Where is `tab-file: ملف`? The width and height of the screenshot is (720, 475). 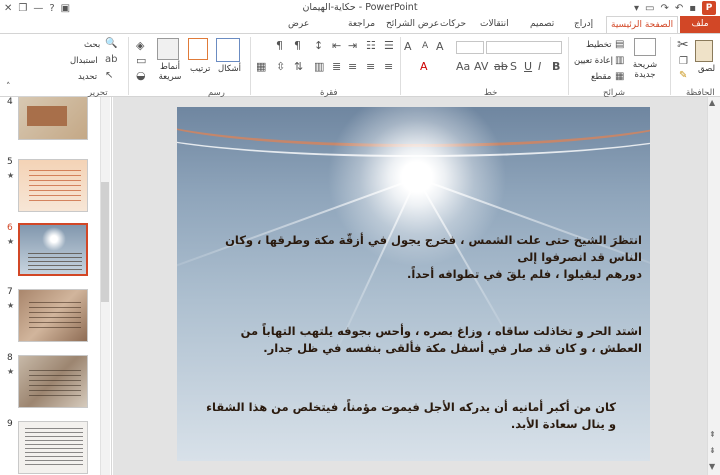
tab-file: ملف is located at coordinates (700, 24).